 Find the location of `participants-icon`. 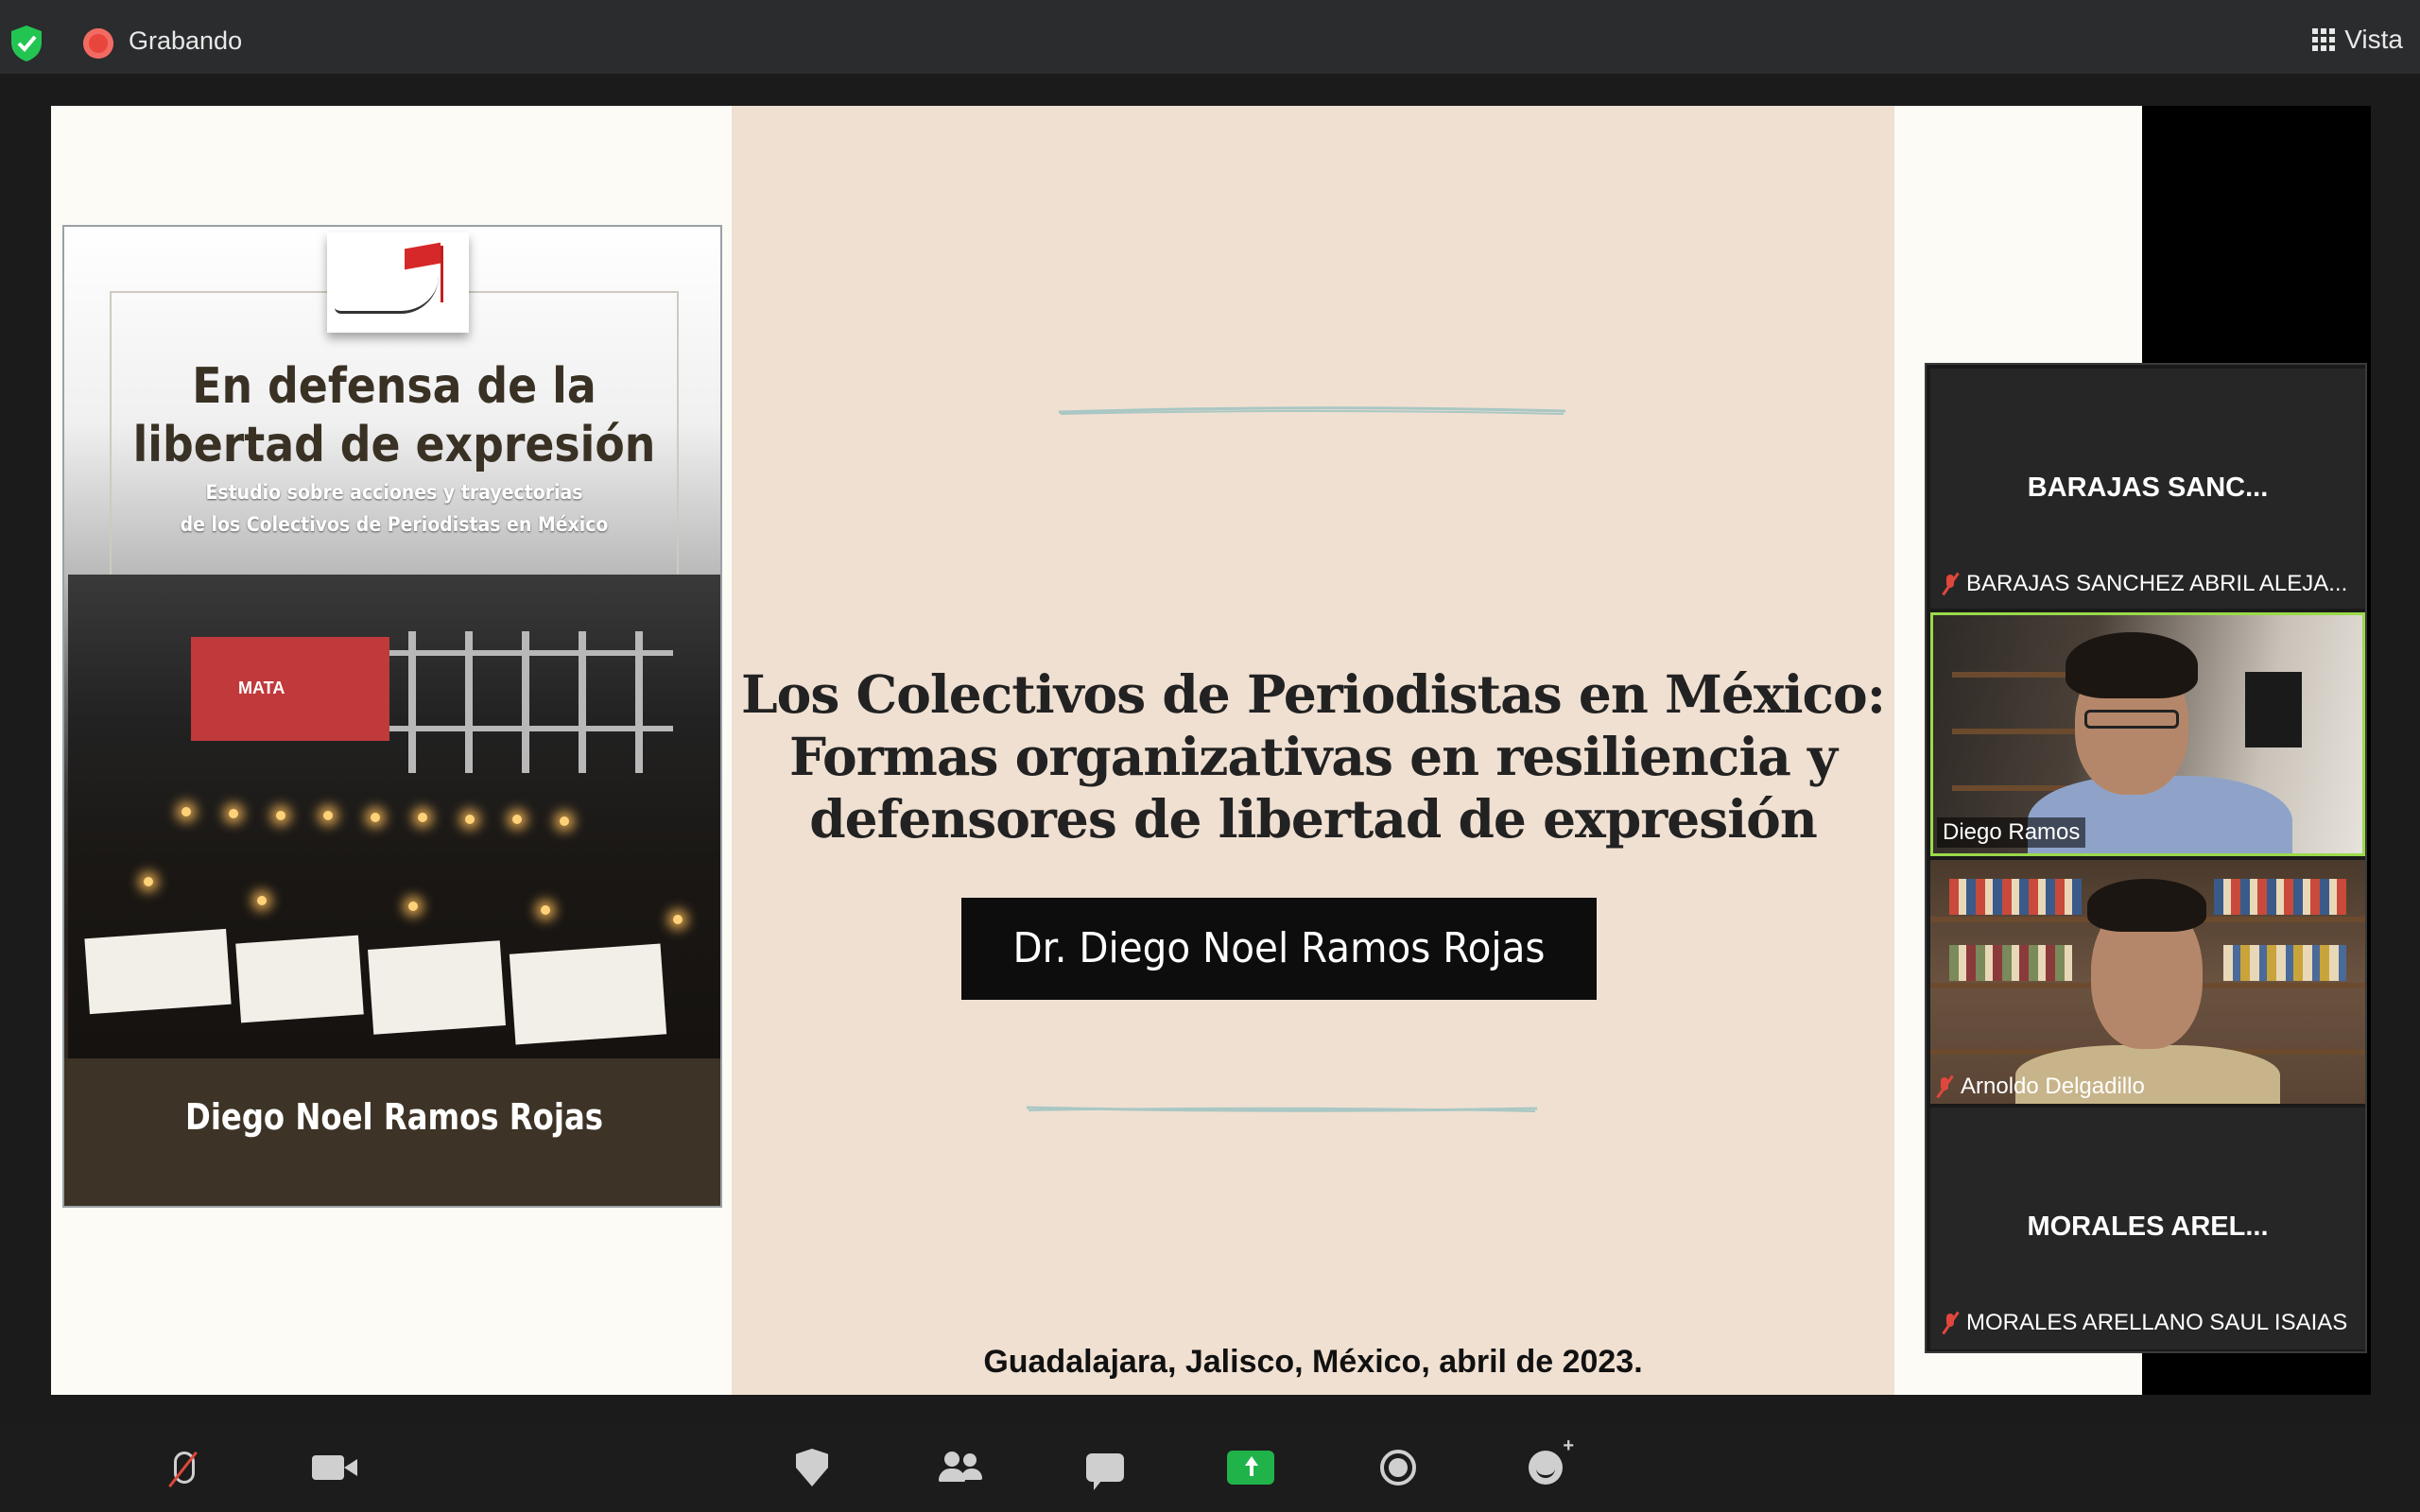

participants-icon is located at coordinates (959, 1468).